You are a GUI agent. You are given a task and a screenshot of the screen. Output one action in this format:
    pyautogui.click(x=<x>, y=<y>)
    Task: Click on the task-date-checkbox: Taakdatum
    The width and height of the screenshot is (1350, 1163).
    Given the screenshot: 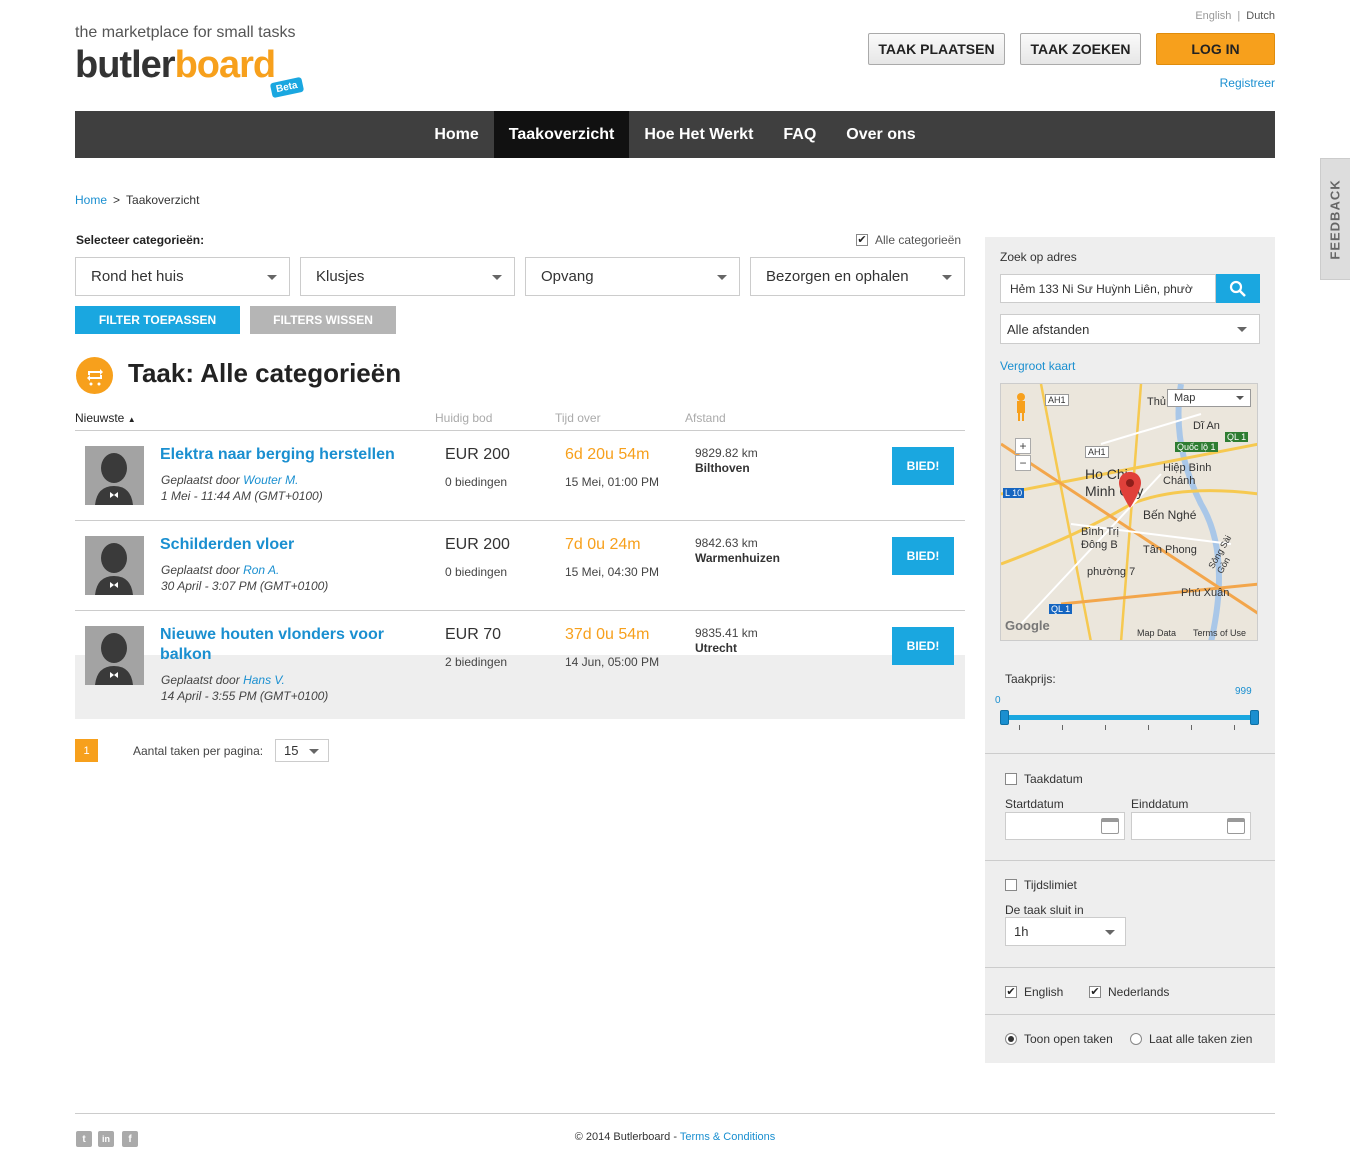 What is the action you would take?
    pyautogui.click(x=1044, y=779)
    